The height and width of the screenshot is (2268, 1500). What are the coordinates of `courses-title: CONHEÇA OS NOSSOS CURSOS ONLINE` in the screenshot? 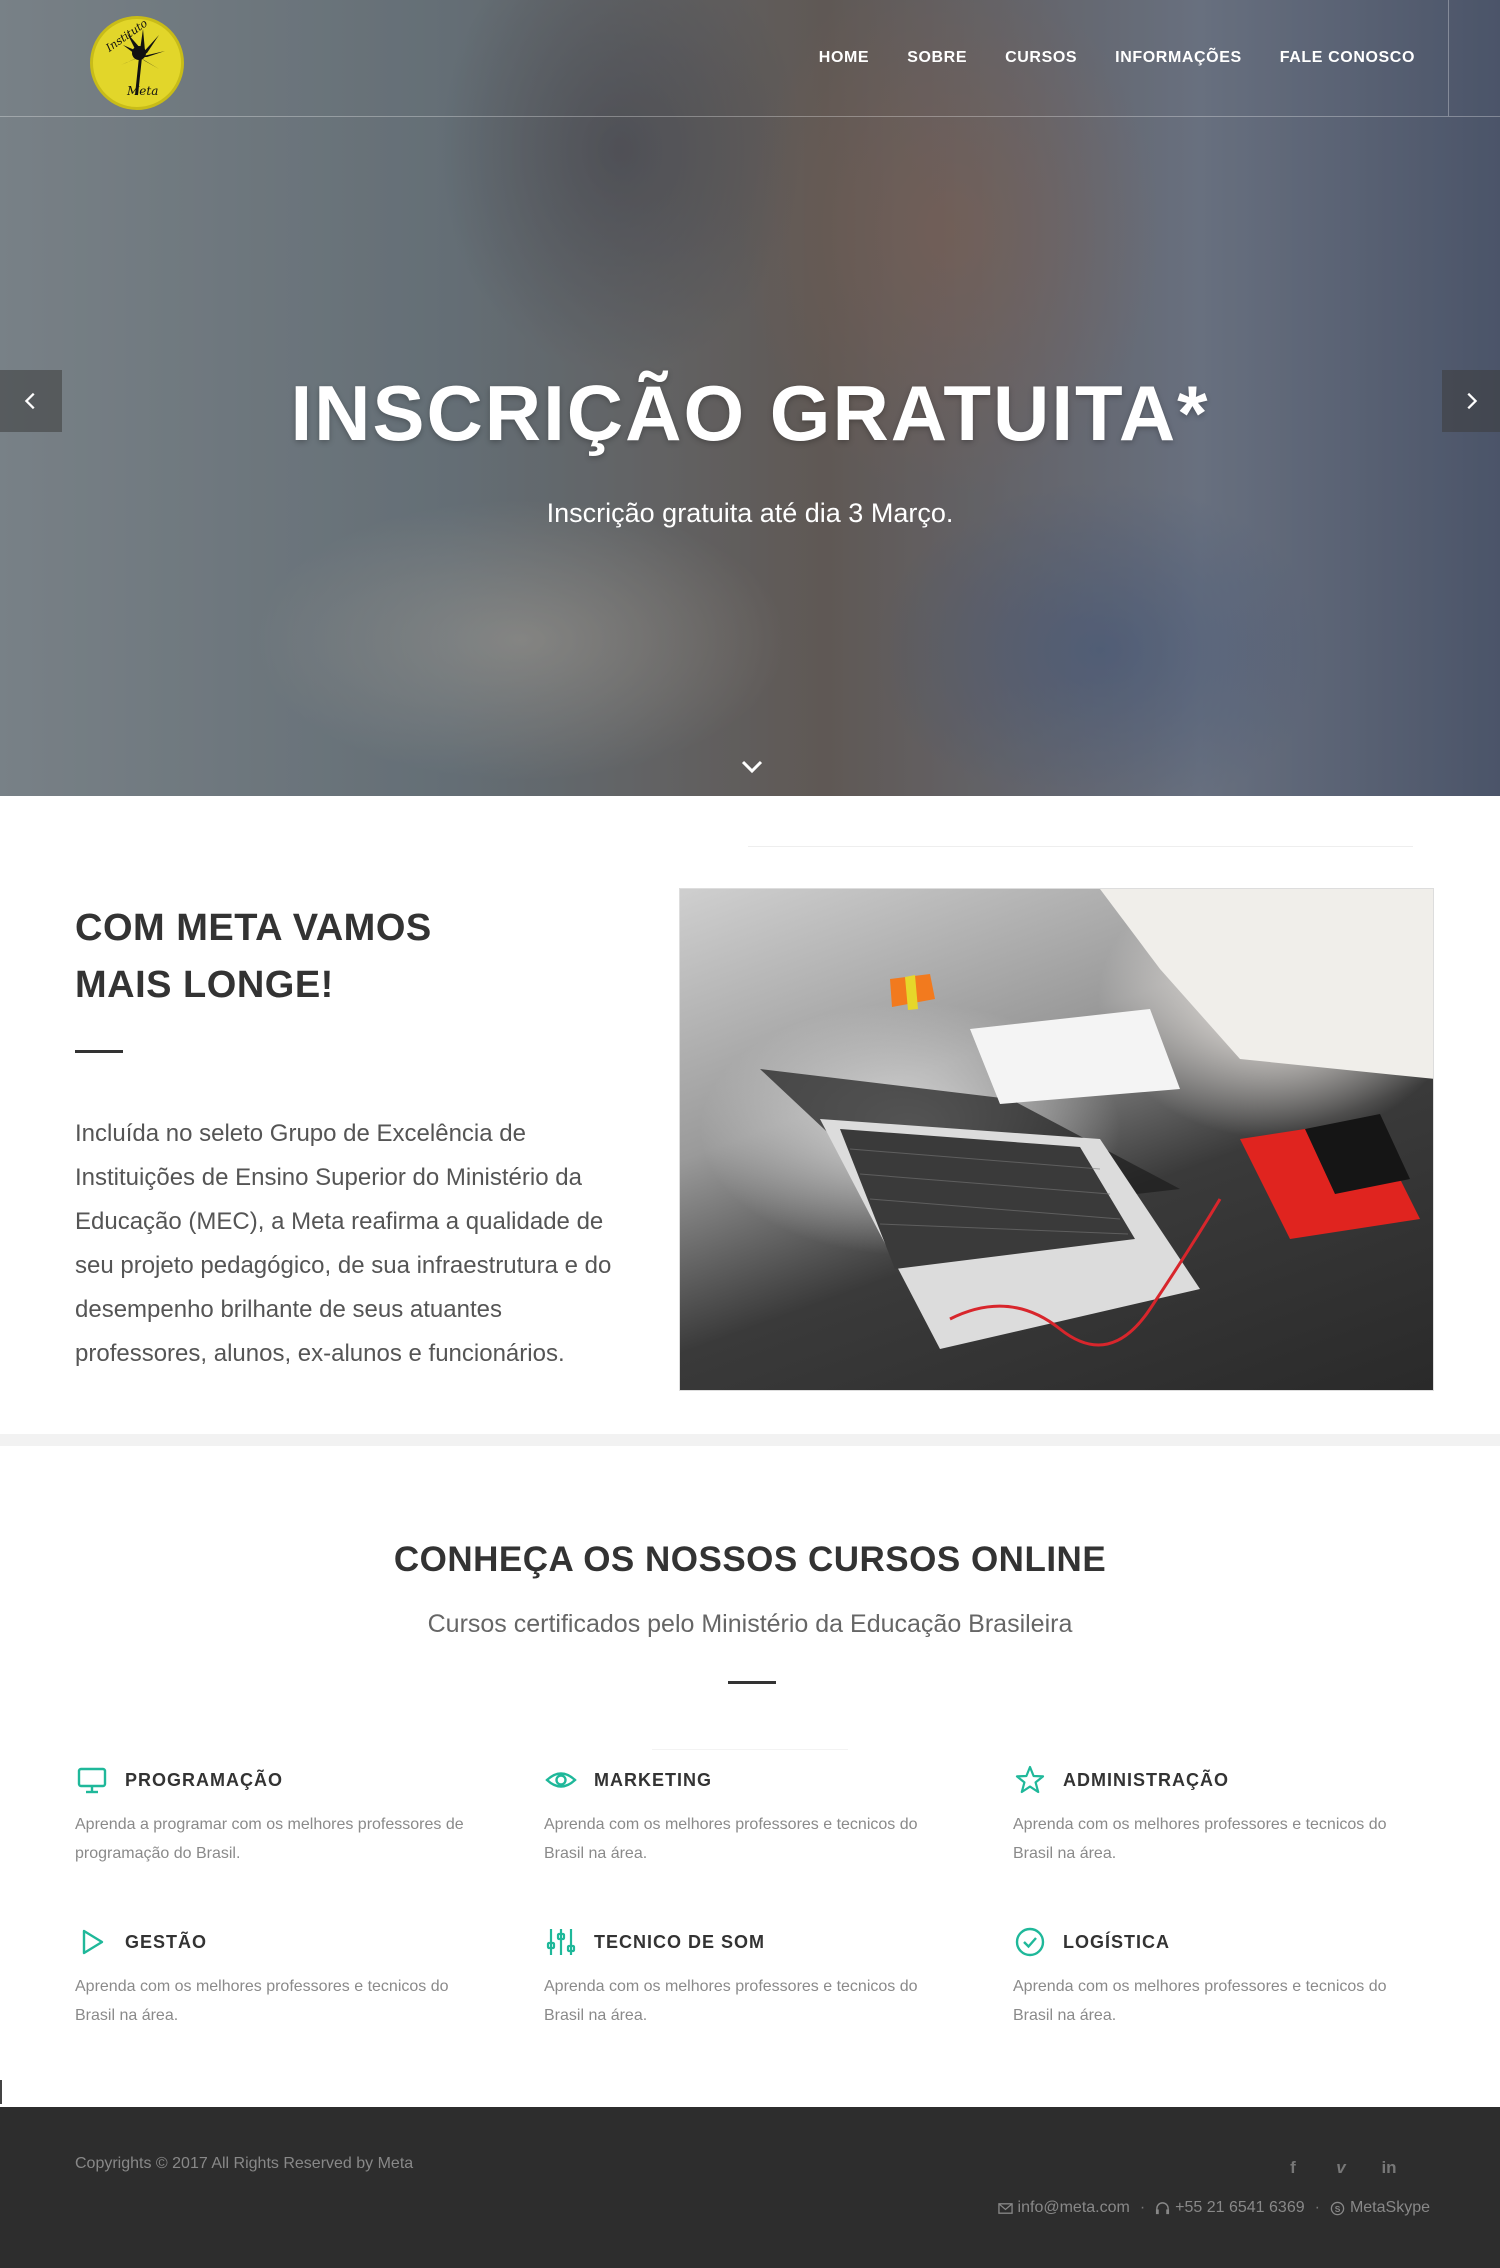 It's located at (750, 1559).